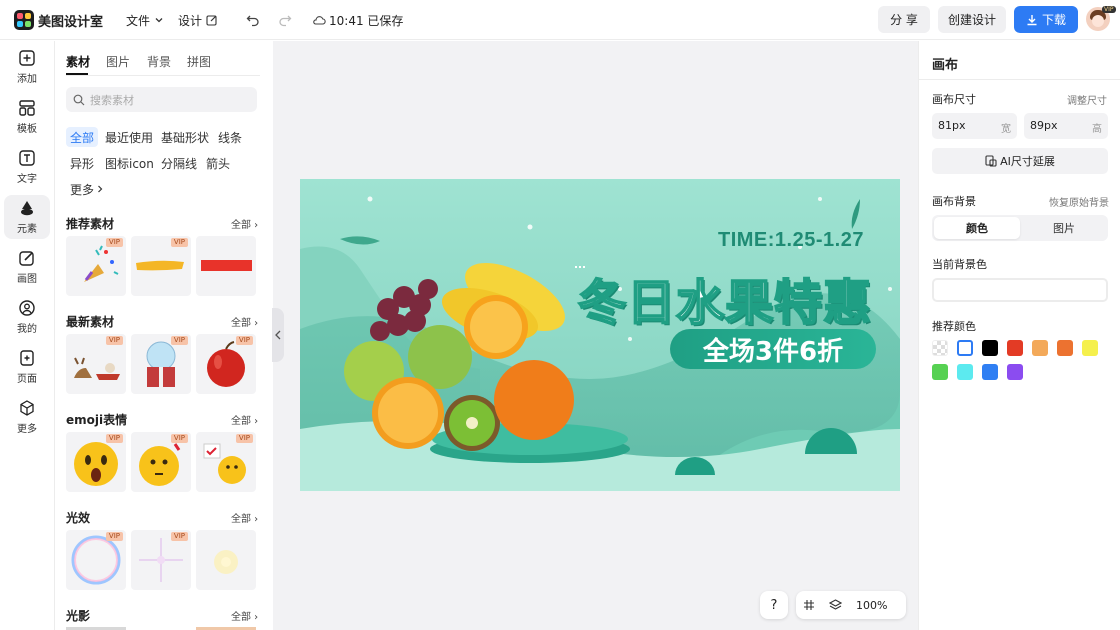 The height and width of the screenshot is (630, 1120). I want to click on left-rail: 添加 模板 文字 元素 画图 我的 页面 更多, so click(27, 335).